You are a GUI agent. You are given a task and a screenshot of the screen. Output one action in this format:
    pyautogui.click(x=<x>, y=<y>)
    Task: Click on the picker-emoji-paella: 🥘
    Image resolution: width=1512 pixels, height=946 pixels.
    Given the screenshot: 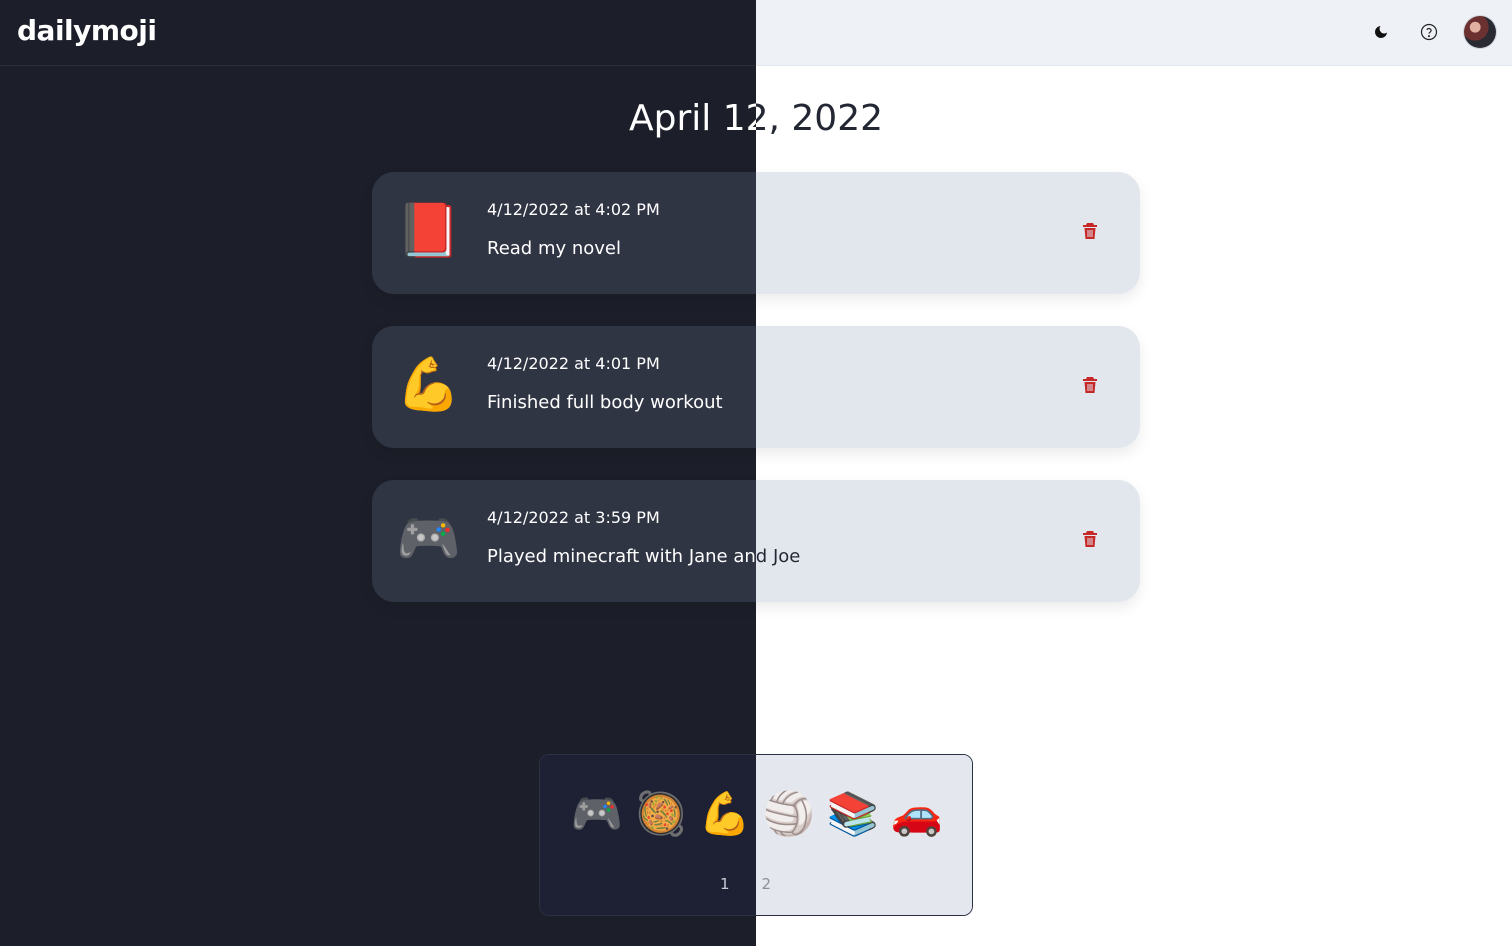 What is the action you would take?
    pyautogui.click(x=661, y=814)
    